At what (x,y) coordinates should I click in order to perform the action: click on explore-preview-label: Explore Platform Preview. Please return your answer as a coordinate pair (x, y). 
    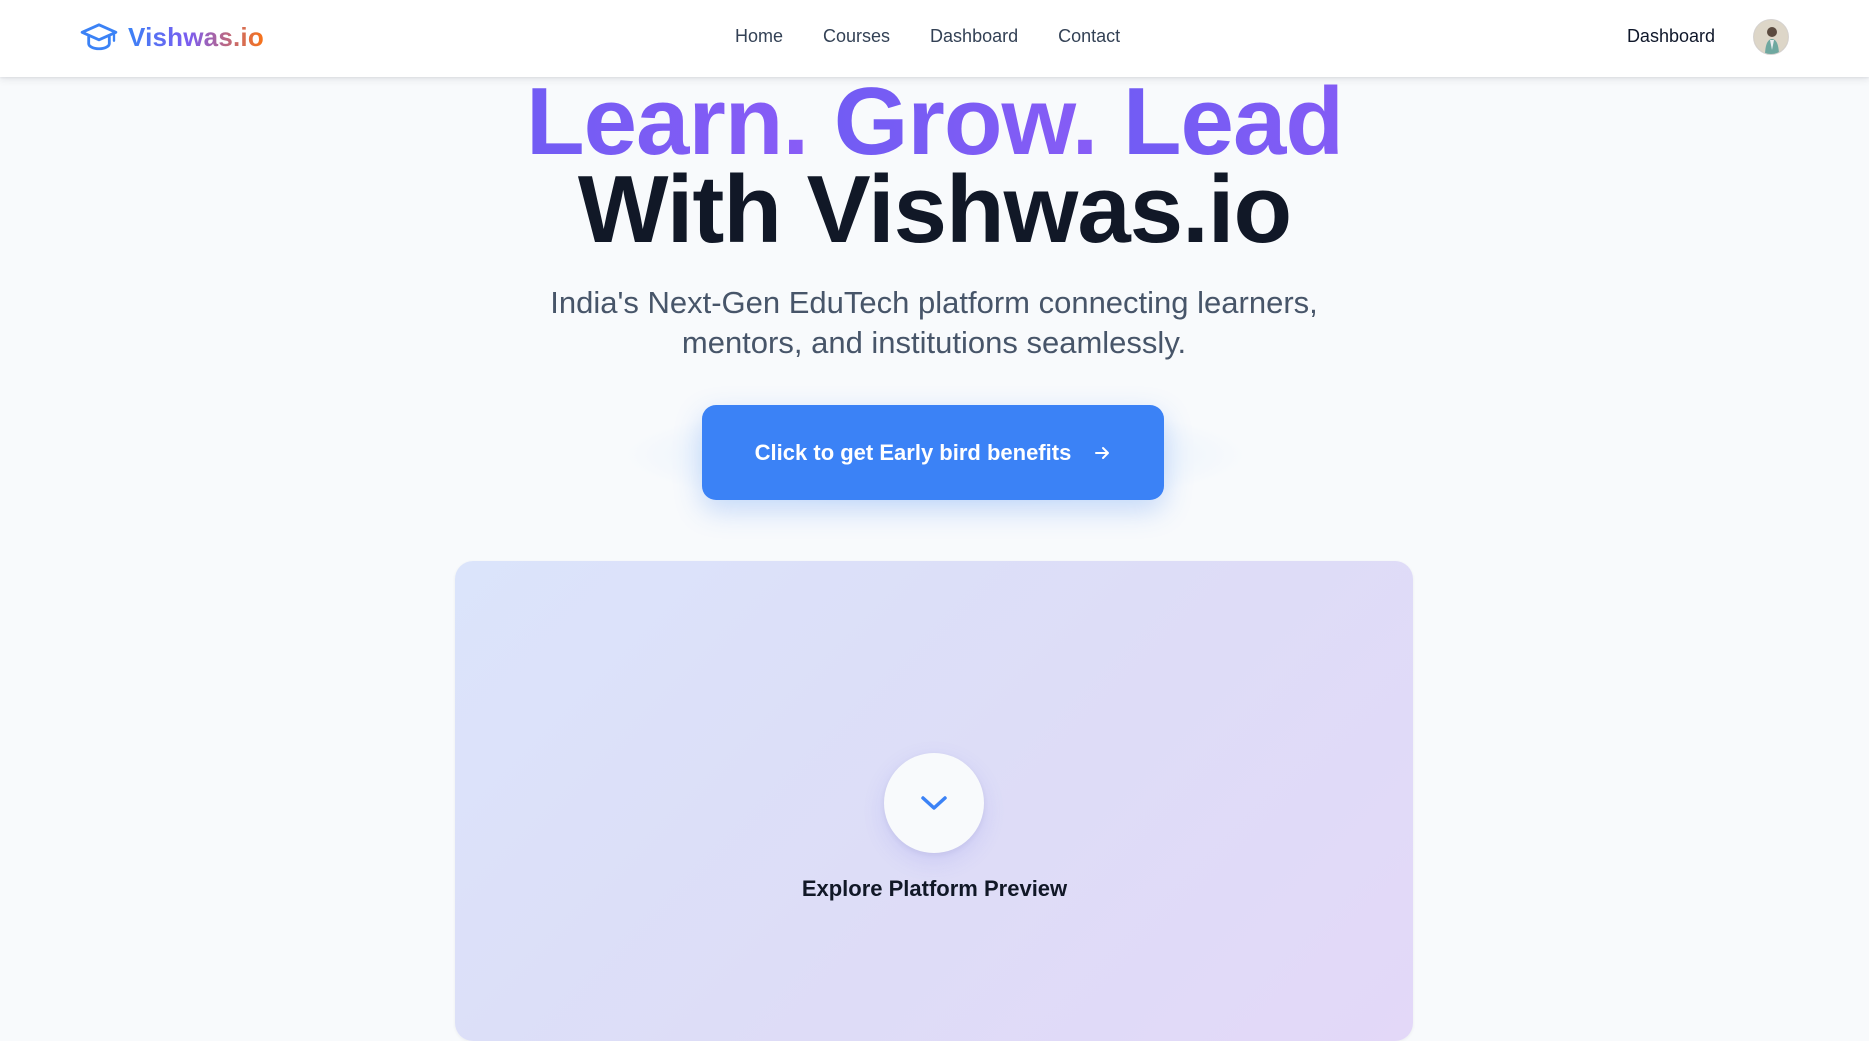
    Looking at the image, I should click on (934, 888).